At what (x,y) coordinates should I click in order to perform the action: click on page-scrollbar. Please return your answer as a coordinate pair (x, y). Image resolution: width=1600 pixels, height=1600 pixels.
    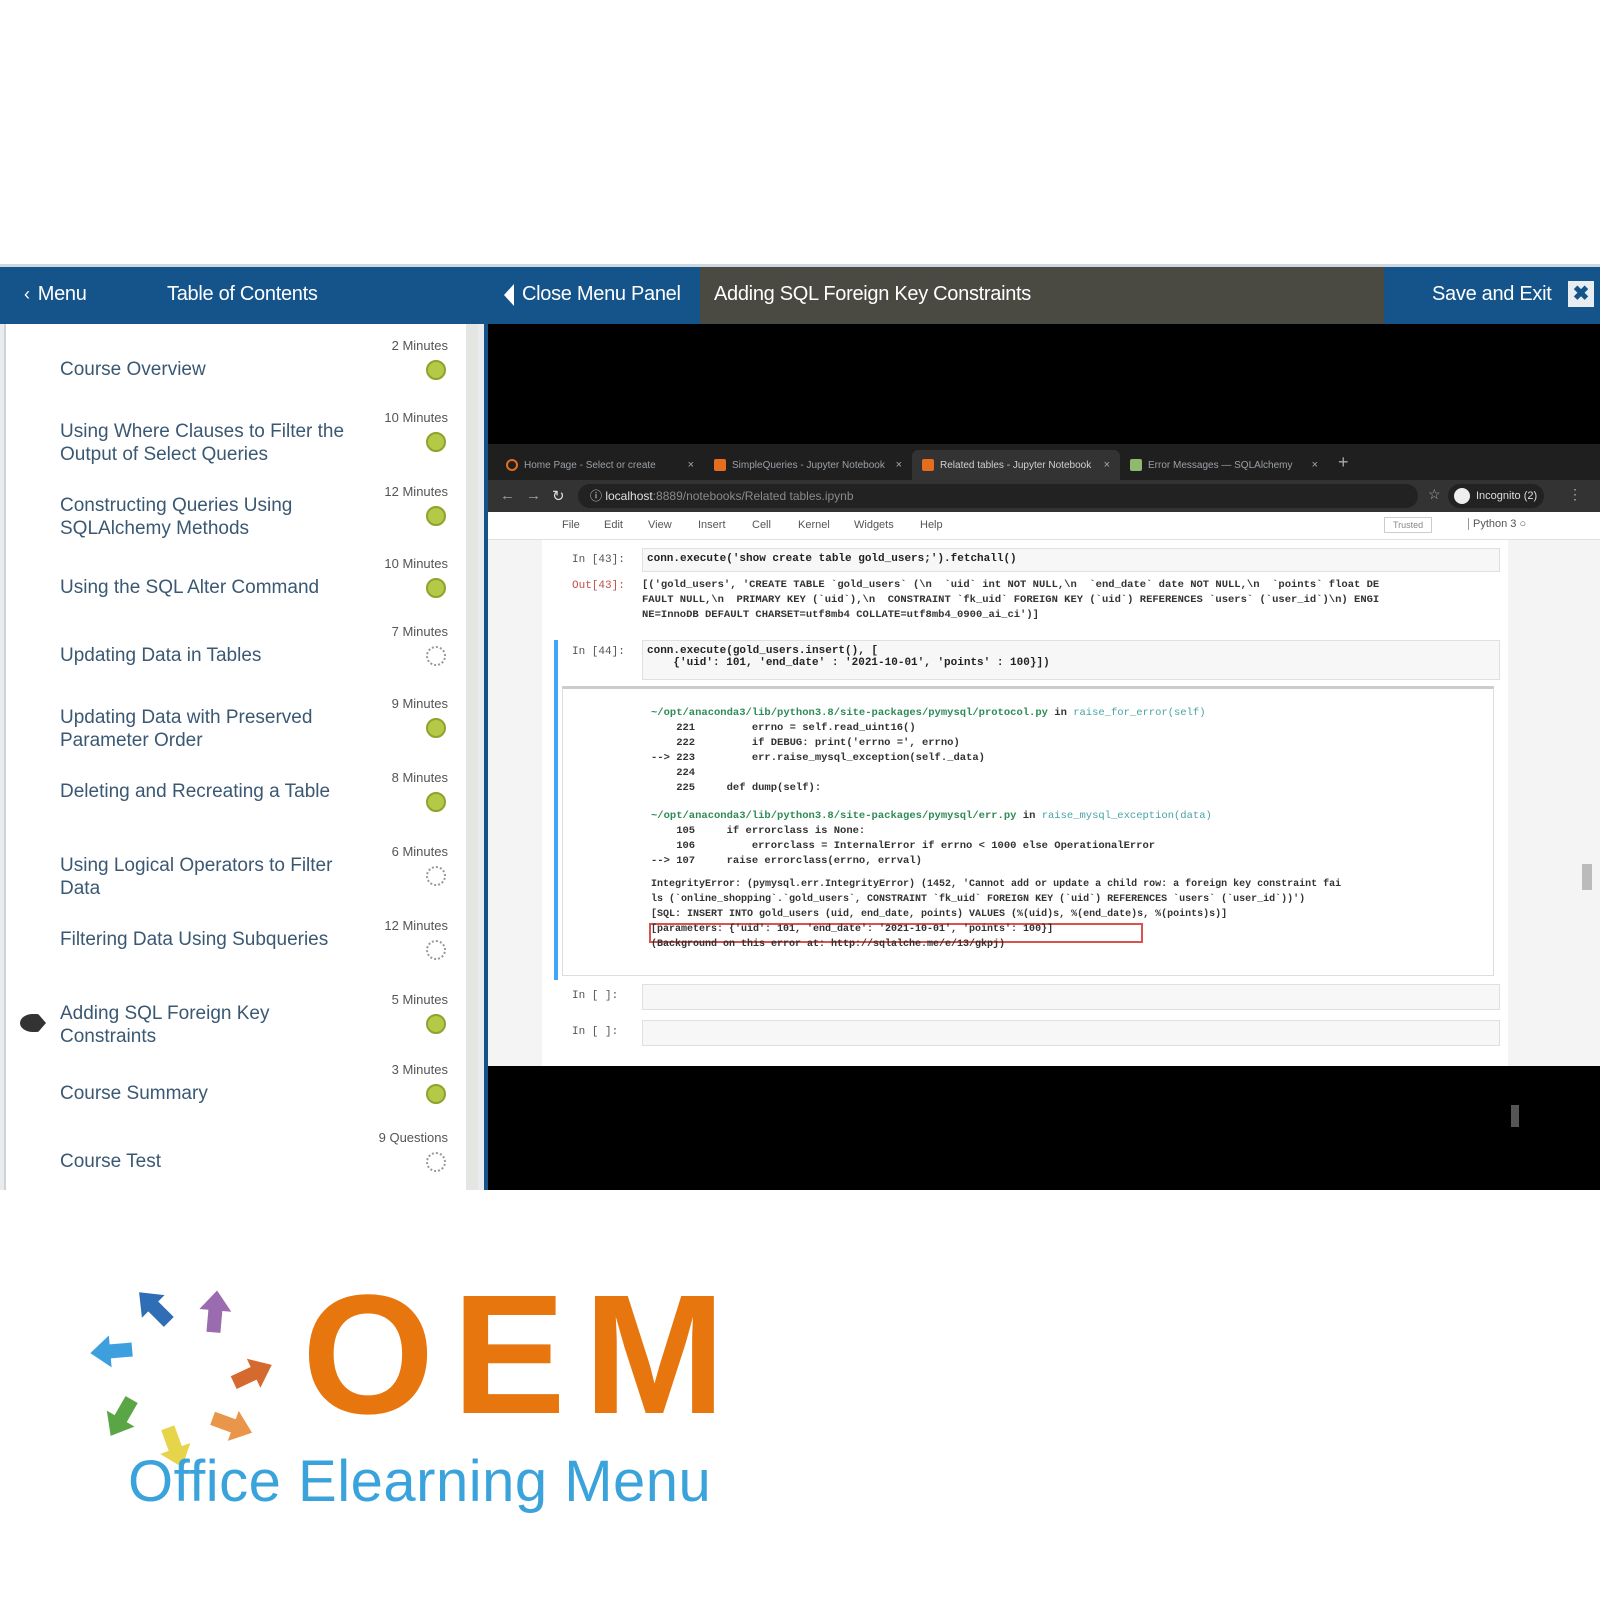
    Looking at the image, I should click on (1587, 877).